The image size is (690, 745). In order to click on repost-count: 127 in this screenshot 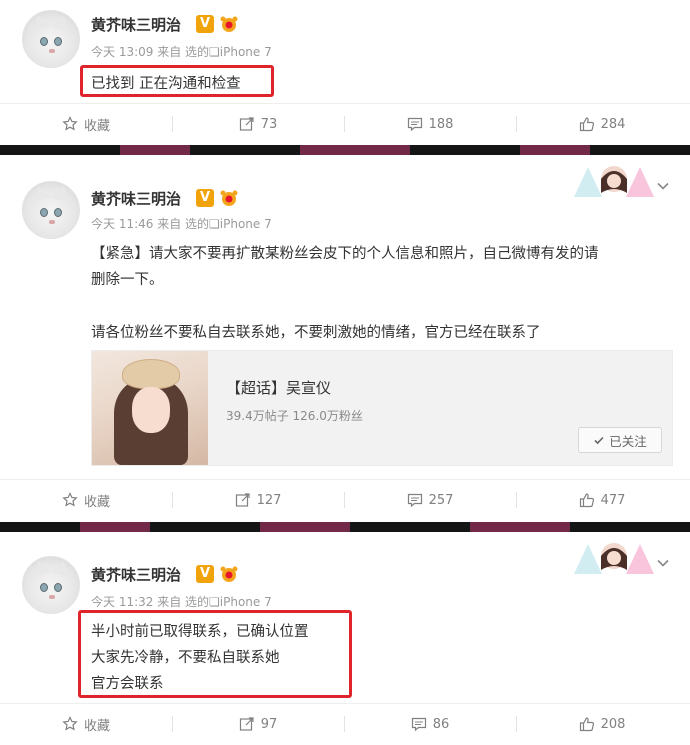, I will do `click(269, 500)`.